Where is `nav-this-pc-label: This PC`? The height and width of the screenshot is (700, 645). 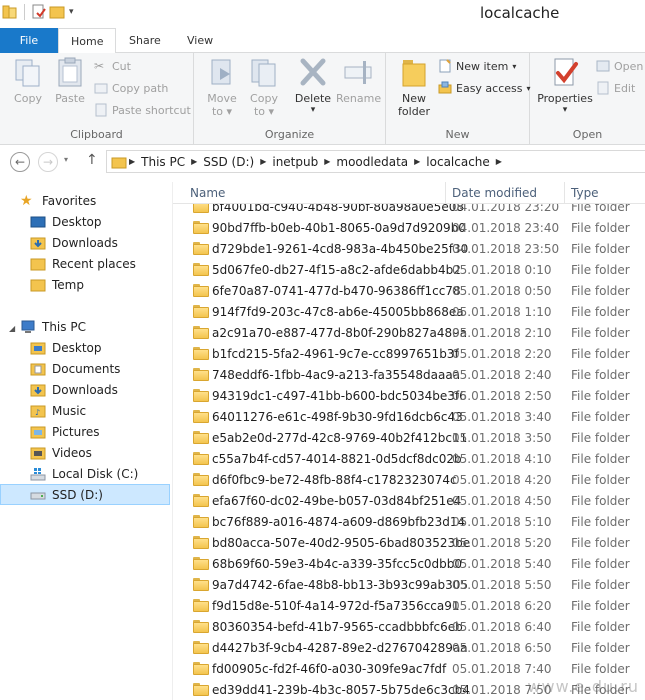 nav-this-pc-label: This PC is located at coordinates (64, 326).